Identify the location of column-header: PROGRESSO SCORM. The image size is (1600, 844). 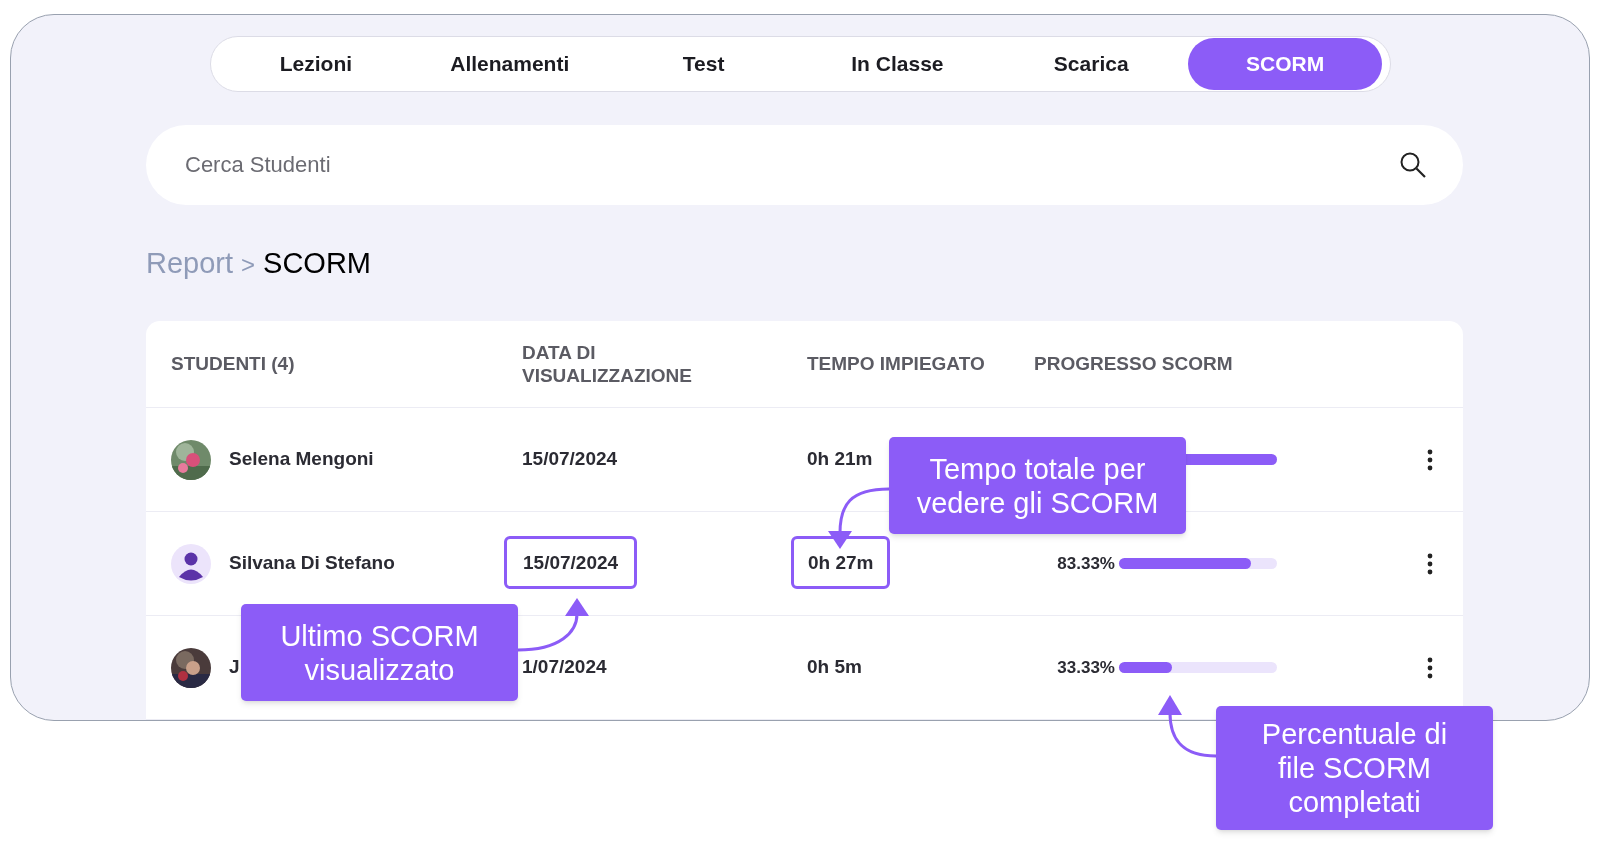
(1134, 363).